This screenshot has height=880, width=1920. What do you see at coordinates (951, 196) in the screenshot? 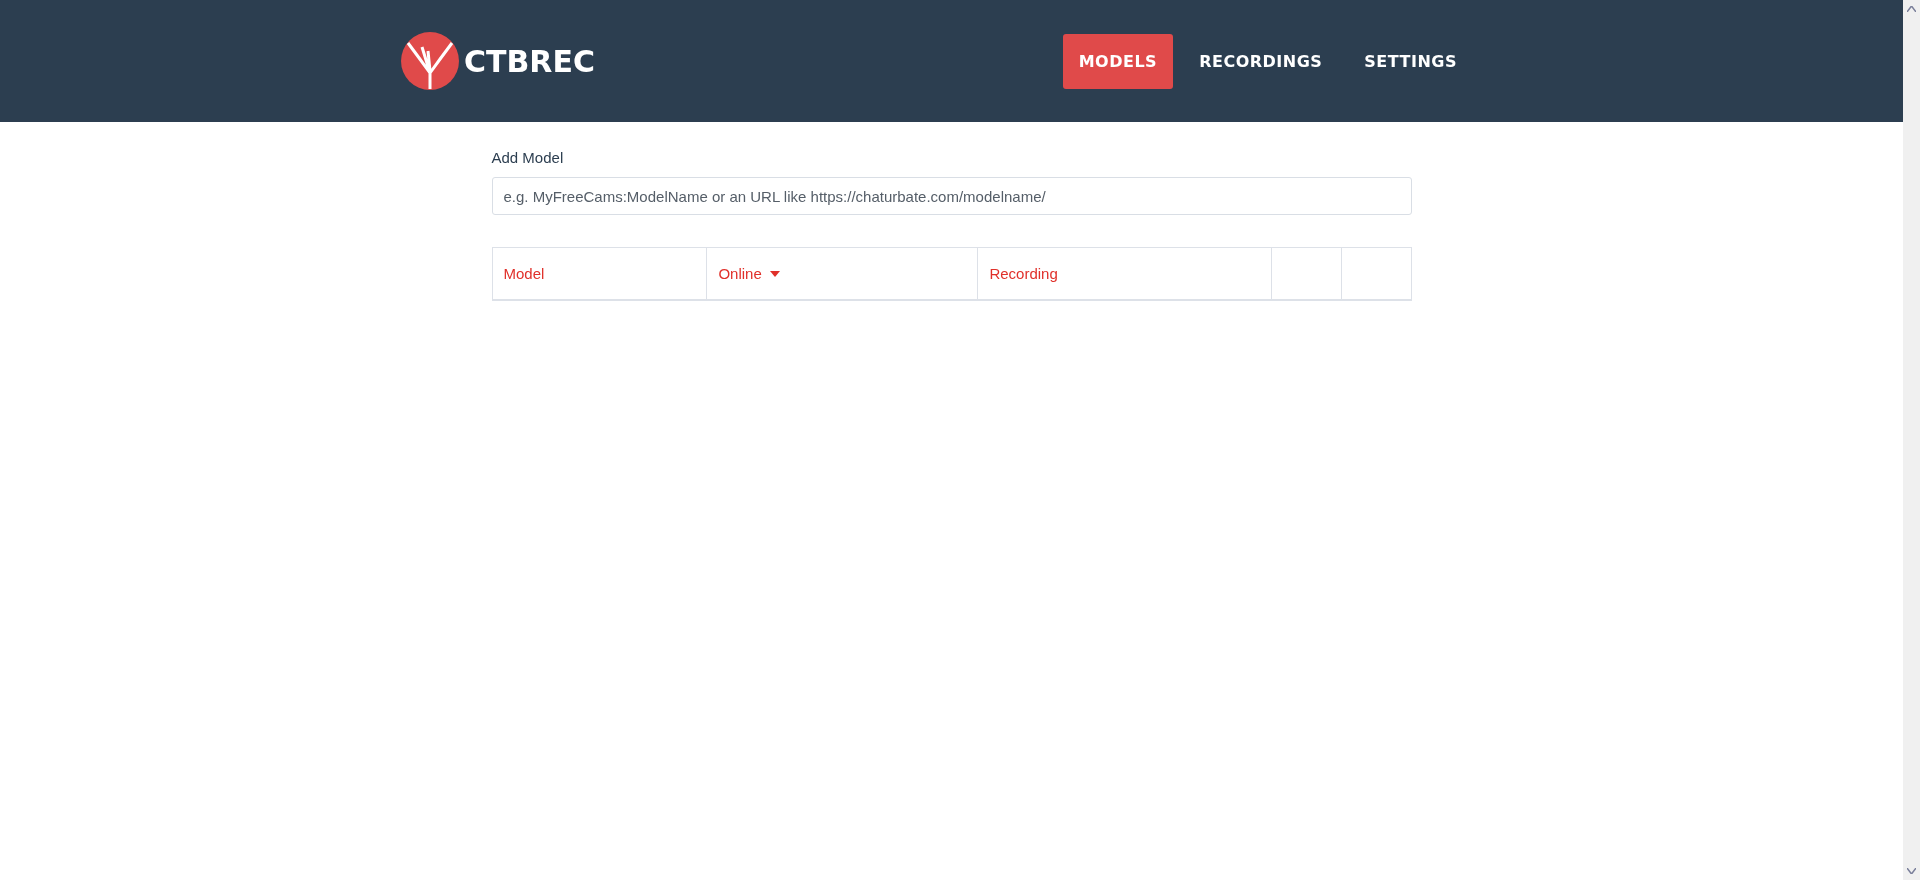
I see `add-model-field: e.g. MyFreeCams:ModelName or an URL like https://chaturbate.com/modelname/` at bounding box center [951, 196].